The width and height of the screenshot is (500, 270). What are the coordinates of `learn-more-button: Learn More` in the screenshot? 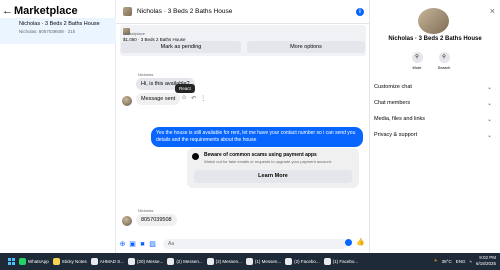 It's located at (273, 176).